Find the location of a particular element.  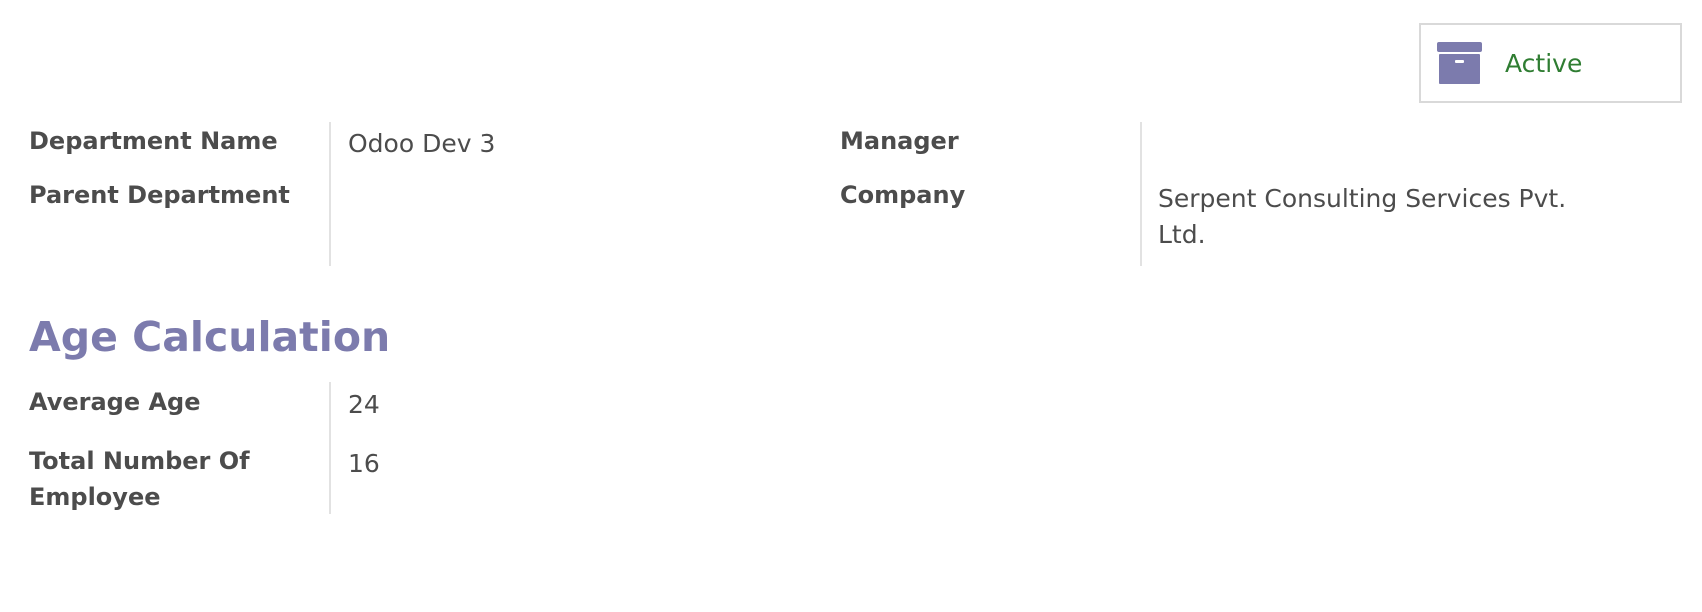

total-employee-label-line-1: Total Number Of is located at coordinates (139, 461).